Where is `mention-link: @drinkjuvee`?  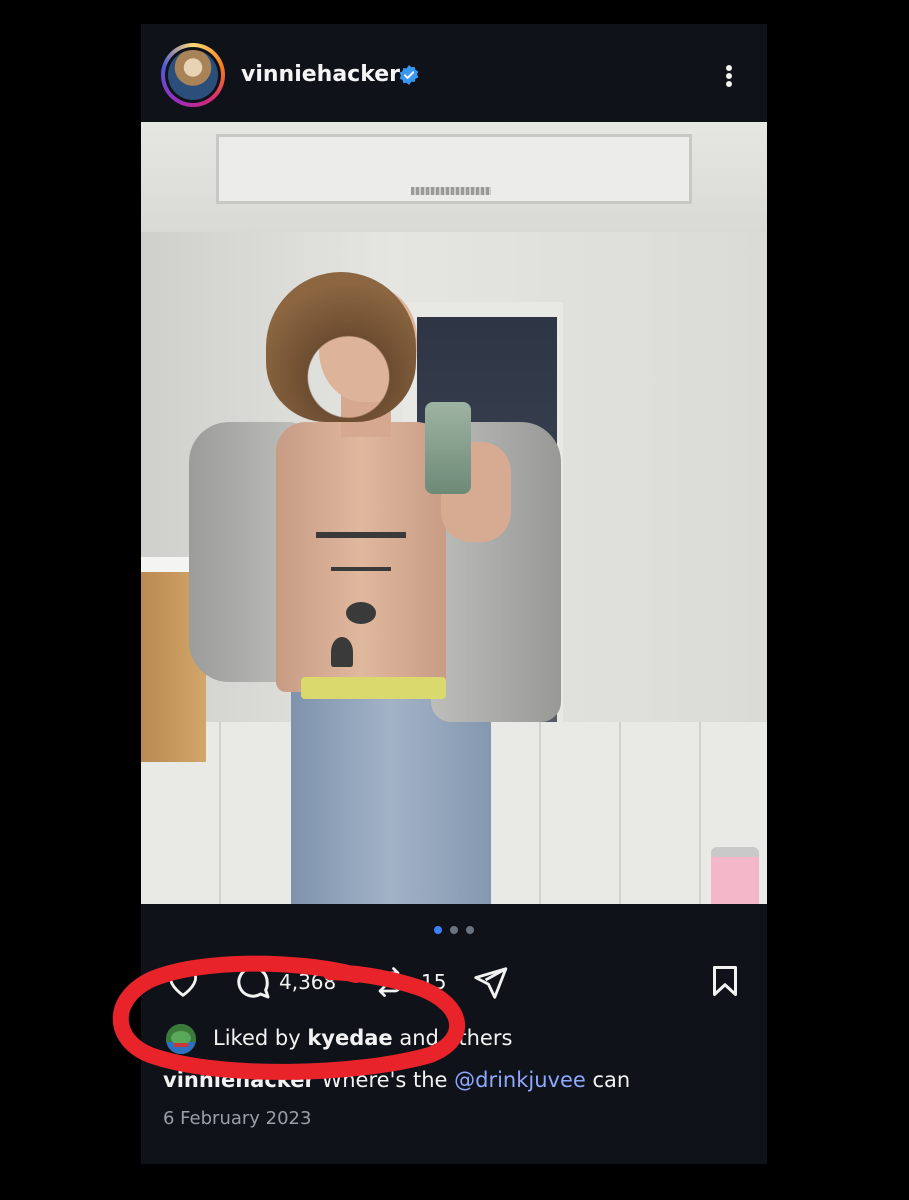
mention-link: @drinkjuvee is located at coordinates (520, 1080).